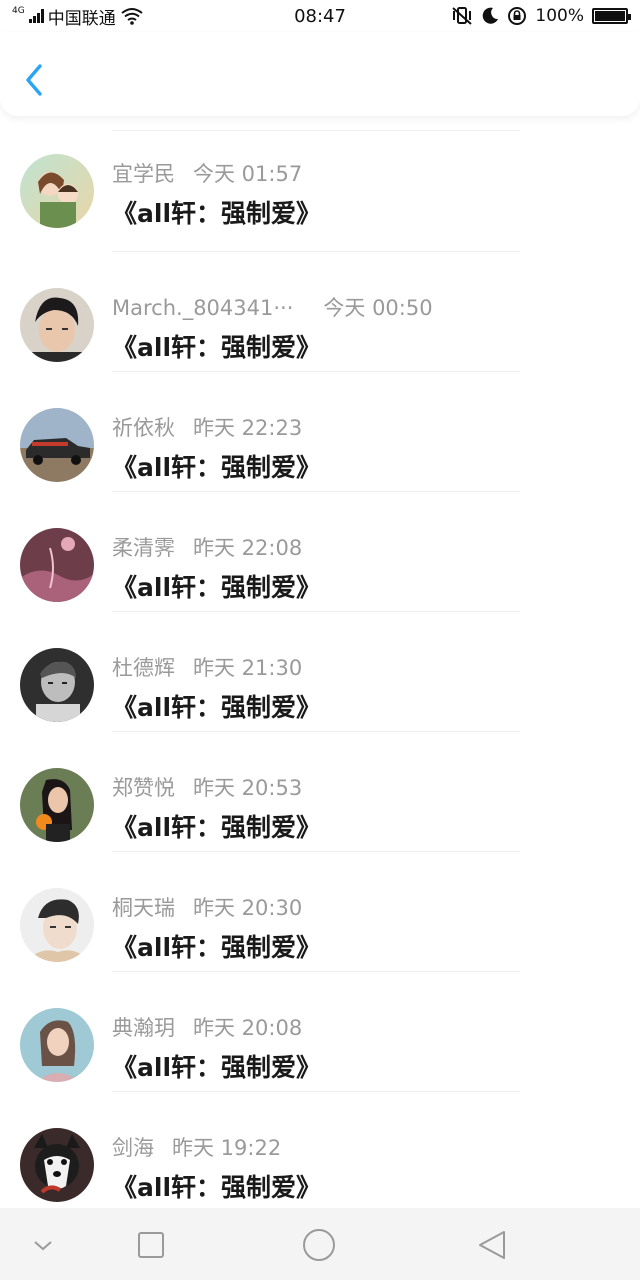  Describe the element at coordinates (248, 174) in the screenshot. I see `timestamp: 今天 01:57` at that location.